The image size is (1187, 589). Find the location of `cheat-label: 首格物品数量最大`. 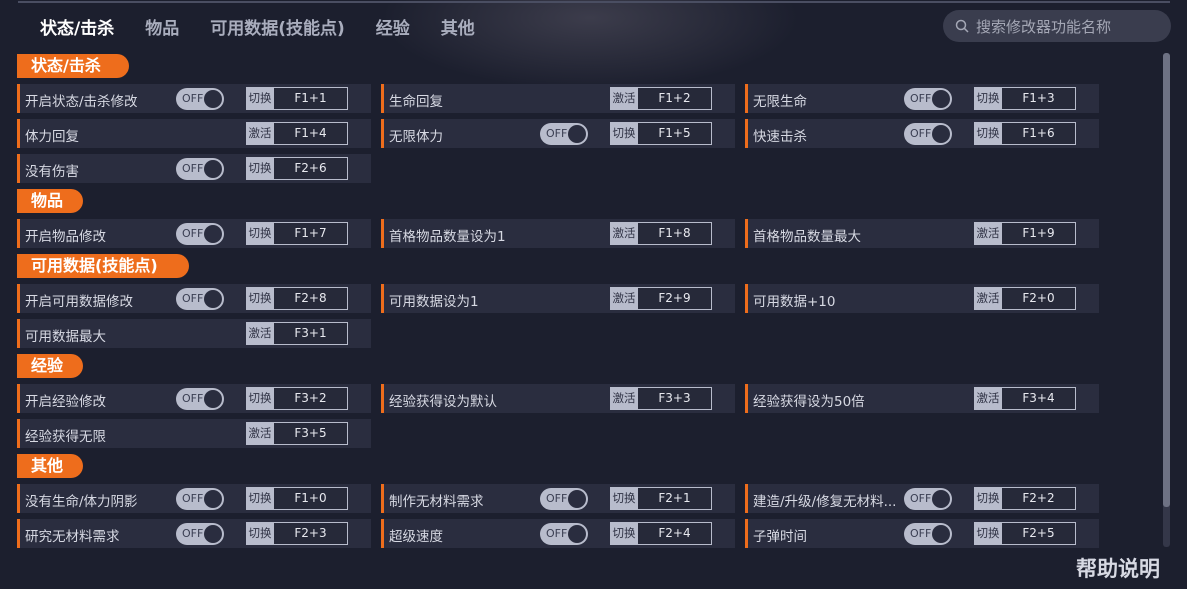

cheat-label: 首格物品数量最大 is located at coordinates (807, 237).